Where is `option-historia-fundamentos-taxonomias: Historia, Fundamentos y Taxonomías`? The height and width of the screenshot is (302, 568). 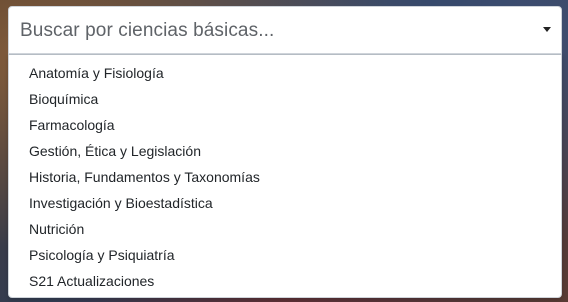 option-historia-fundamentos-taxonomias: Historia, Fundamentos y Taxonomías is located at coordinates (285, 177).